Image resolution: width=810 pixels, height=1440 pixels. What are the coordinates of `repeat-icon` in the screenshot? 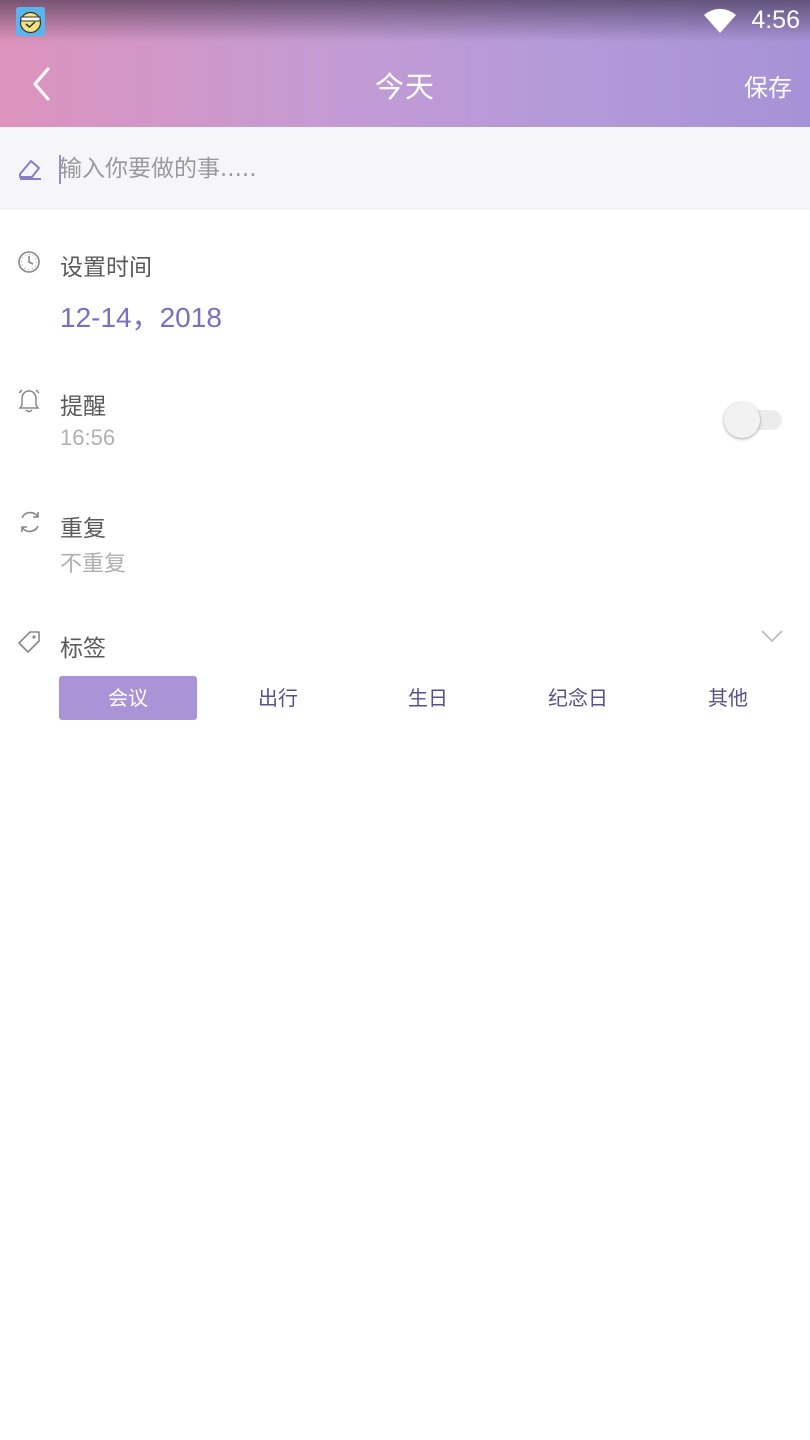 It's located at (30, 524).